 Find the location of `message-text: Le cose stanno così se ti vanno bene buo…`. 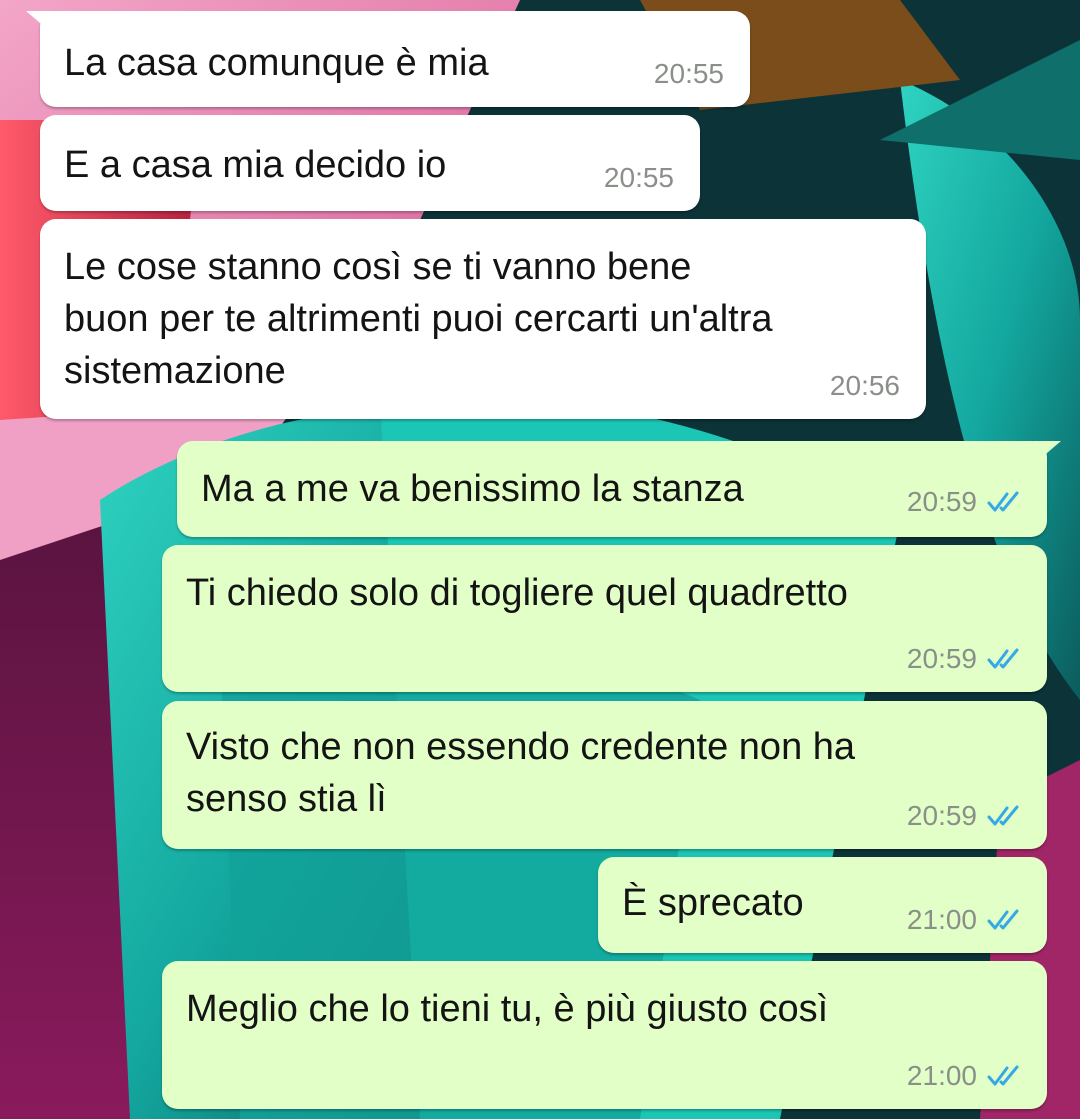

message-text: Le cose stanno così se ti vanno bene buo… is located at coordinates (418, 319).